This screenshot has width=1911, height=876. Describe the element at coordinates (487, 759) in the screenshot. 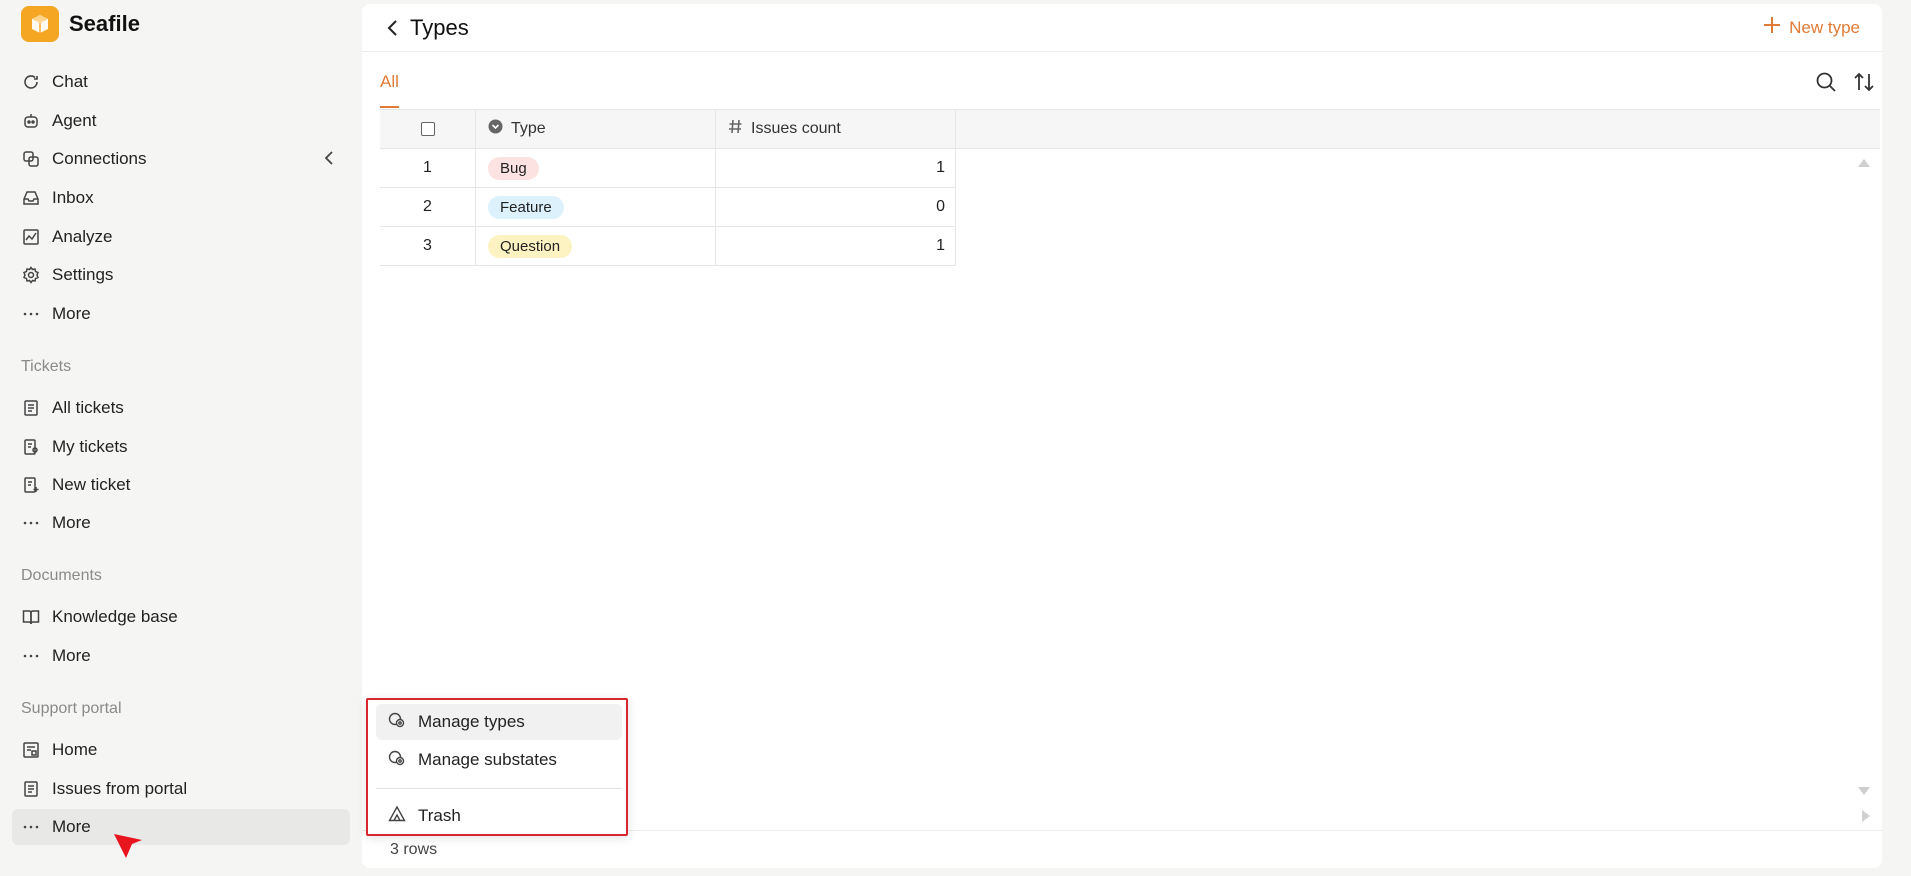

I see `menu-item-label: Manage substates` at that location.